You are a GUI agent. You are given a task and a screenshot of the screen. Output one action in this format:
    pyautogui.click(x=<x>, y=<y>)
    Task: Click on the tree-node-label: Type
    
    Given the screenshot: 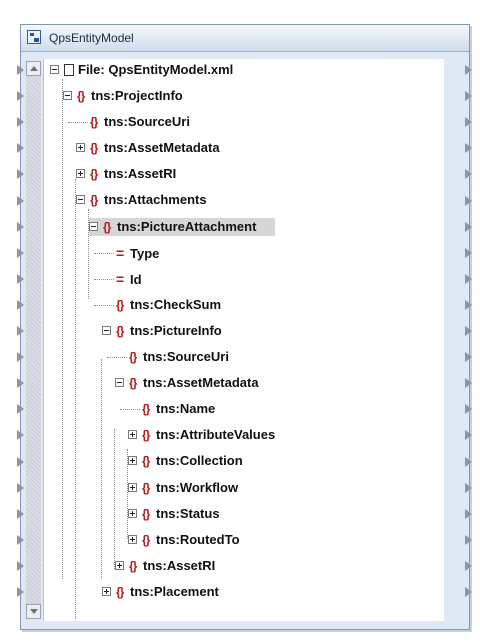 What is the action you would take?
    pyautogui.click(x=145, y=253)
    